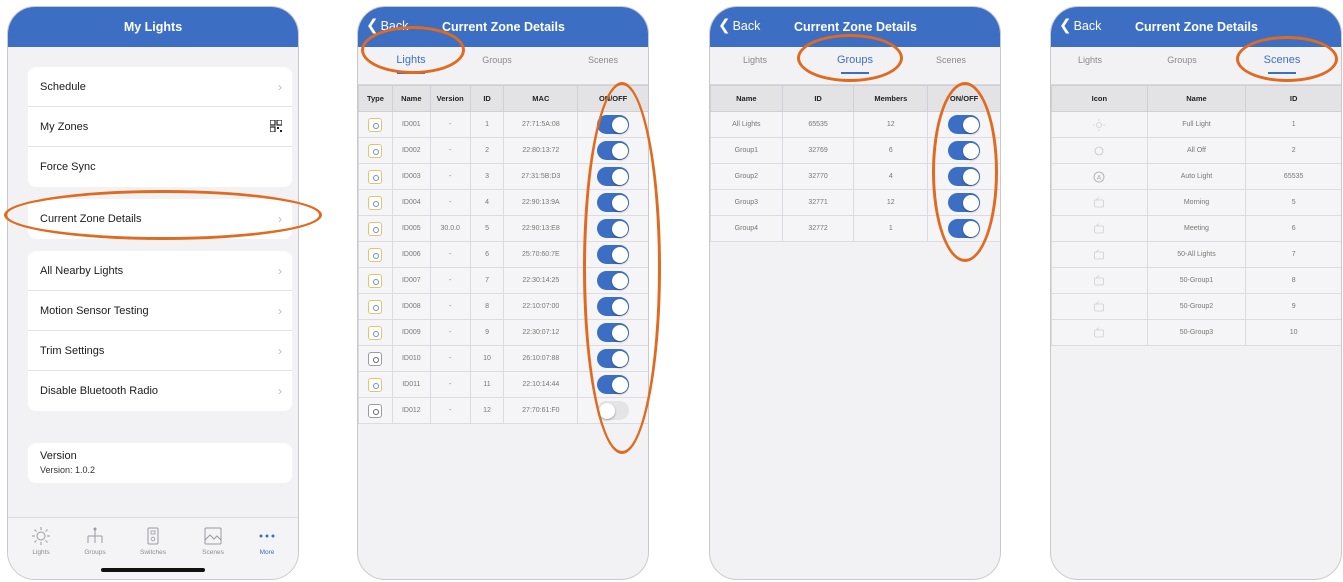  Describe the element at coordinates (94, 310) in the screenshot. I see `menu-item-label: Motion Sensor Testing` at that location.